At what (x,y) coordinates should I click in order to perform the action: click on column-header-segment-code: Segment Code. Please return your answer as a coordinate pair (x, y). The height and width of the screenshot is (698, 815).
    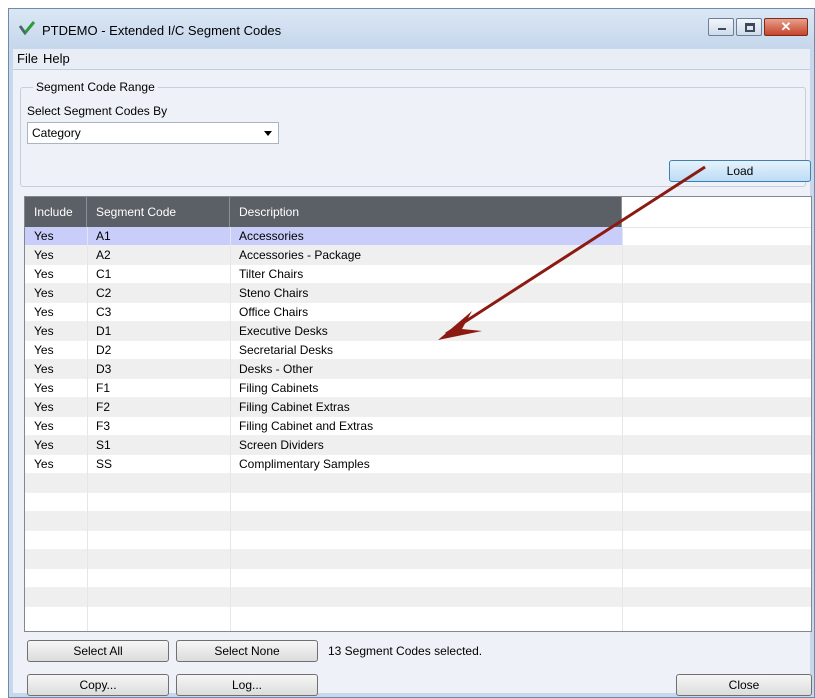
    Looking at the image, I should click on (158, 212).